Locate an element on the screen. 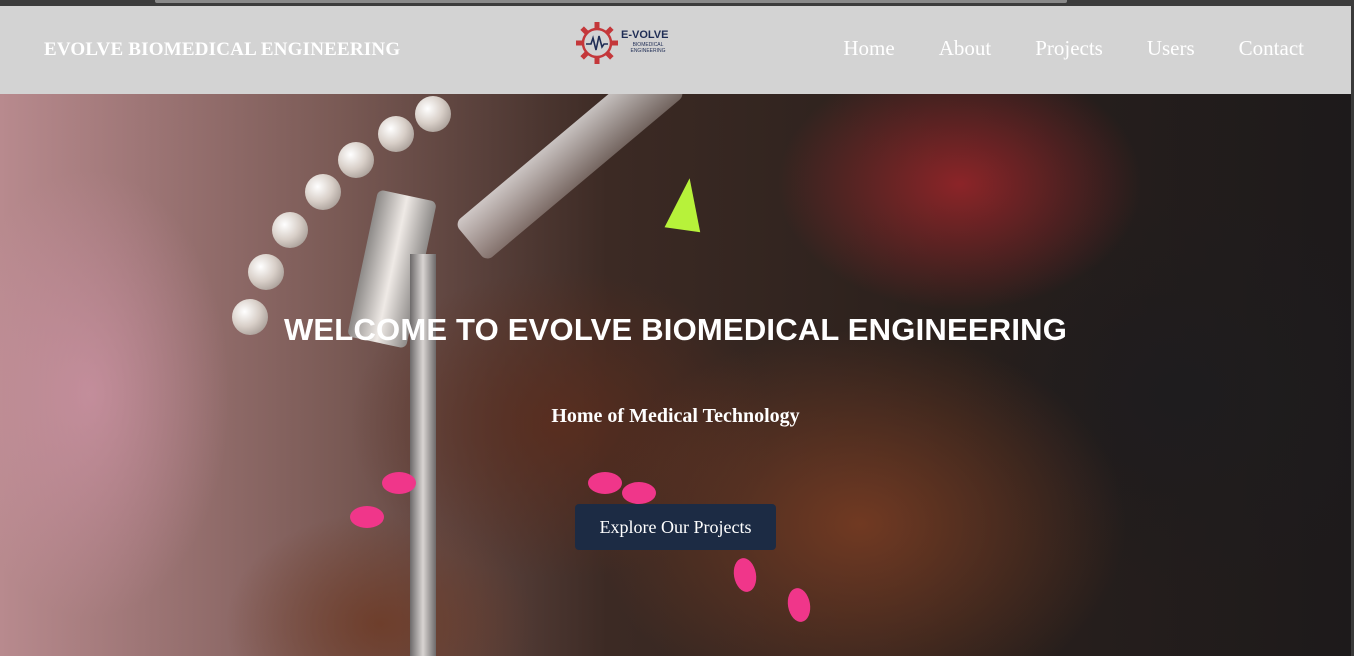 The height and width of the screenshot is (656, 1354). brand-name: EVOLVE BIOMEDICAL ENGINEERING is located at coordinates (222, 50).